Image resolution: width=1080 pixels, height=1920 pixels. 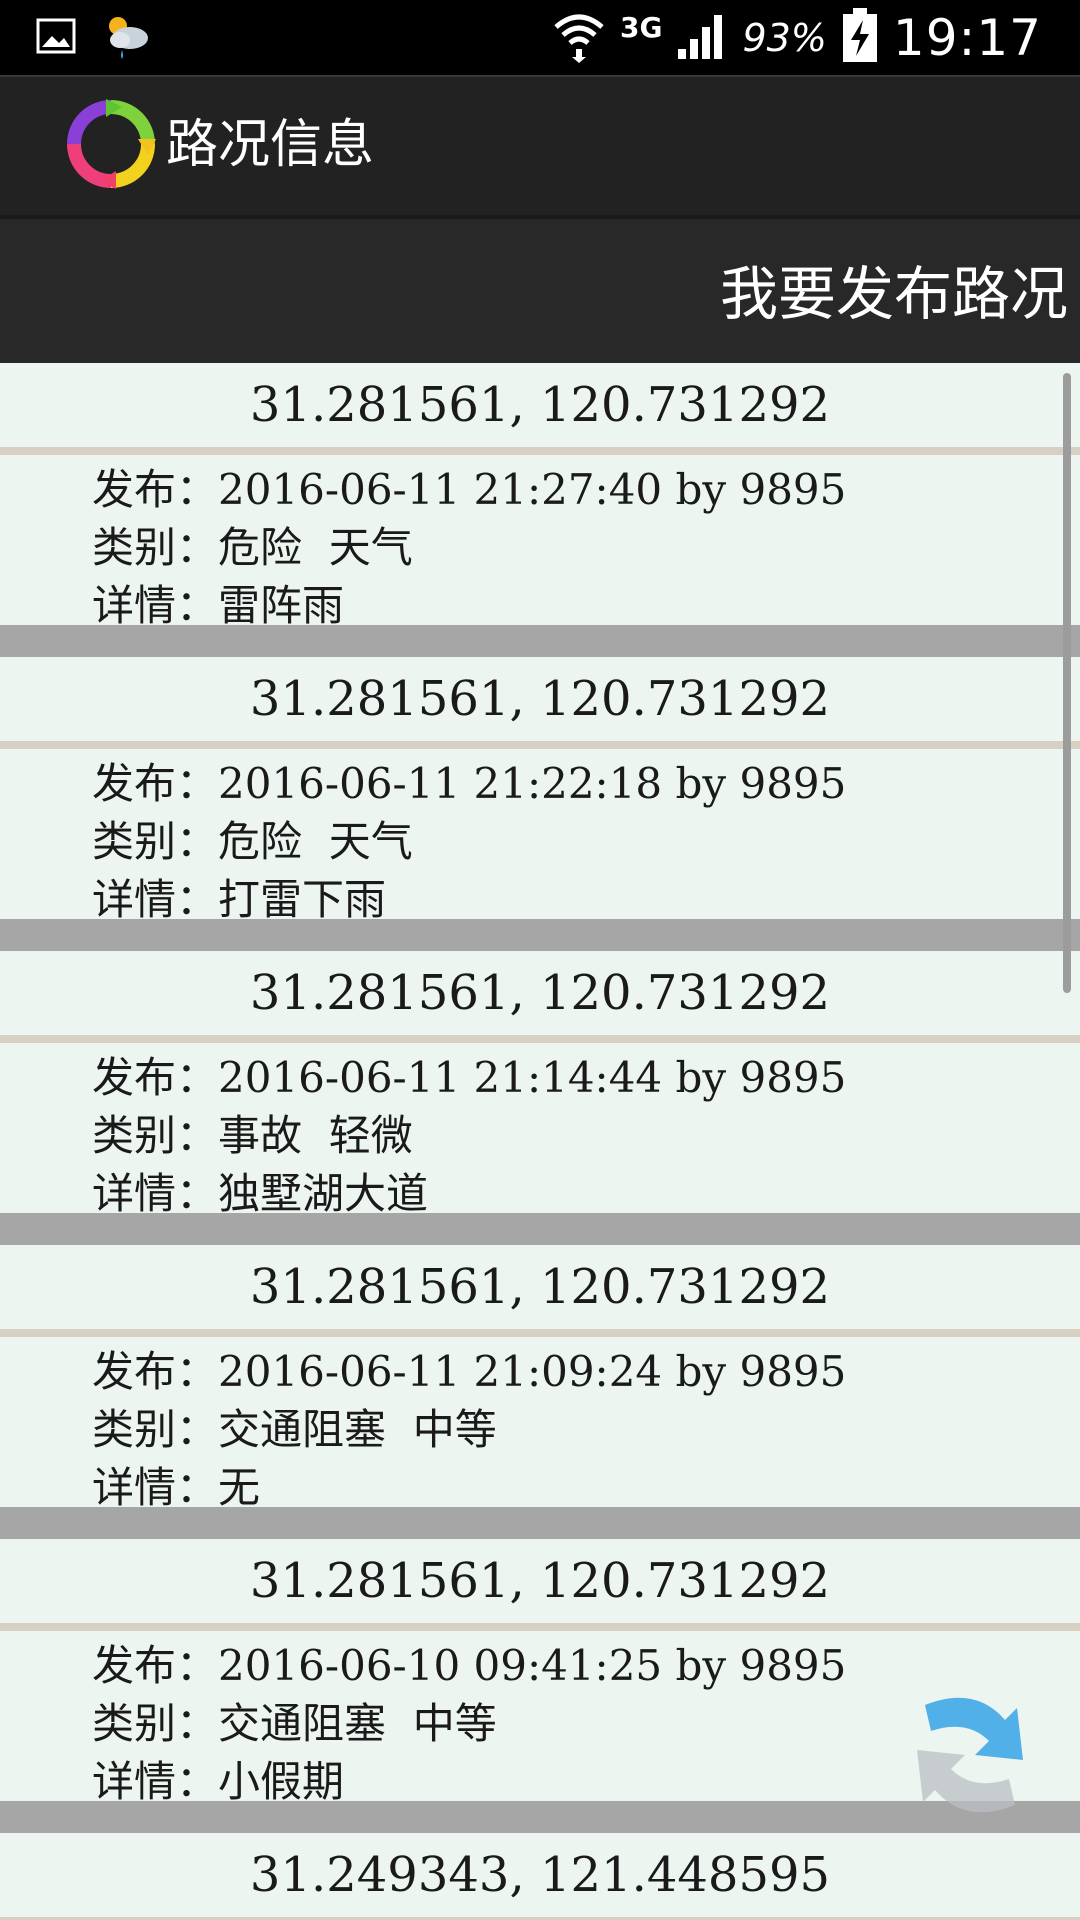 I want to click on detail-value: 独墅湖大道, so click(x=323, y=1193).